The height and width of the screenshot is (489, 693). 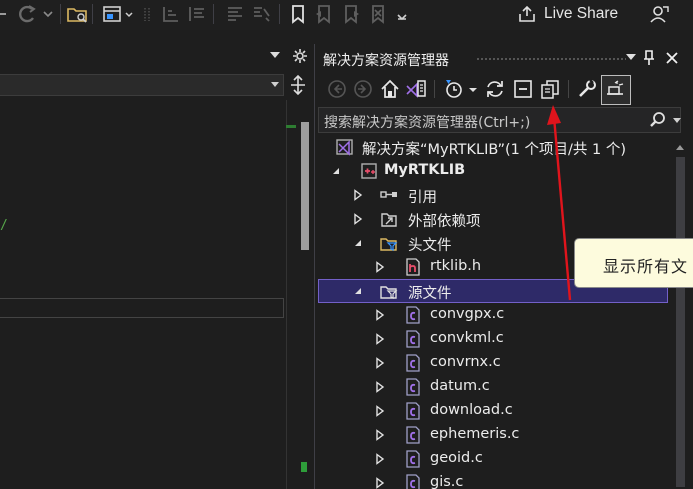 I want to click on tree-label: 外部依赖项, so click(x=444, y=222).